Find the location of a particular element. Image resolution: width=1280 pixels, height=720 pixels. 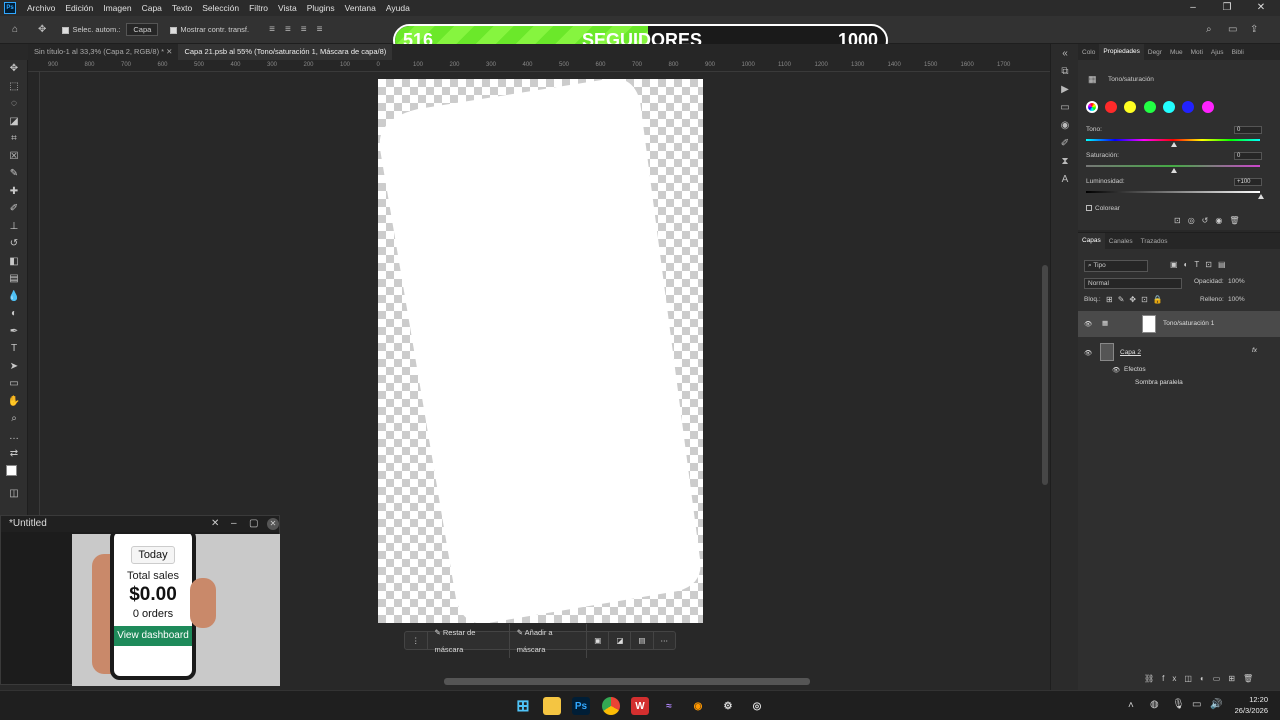

menu-ayuda: Ayuda is located at coordinates (398, 8).